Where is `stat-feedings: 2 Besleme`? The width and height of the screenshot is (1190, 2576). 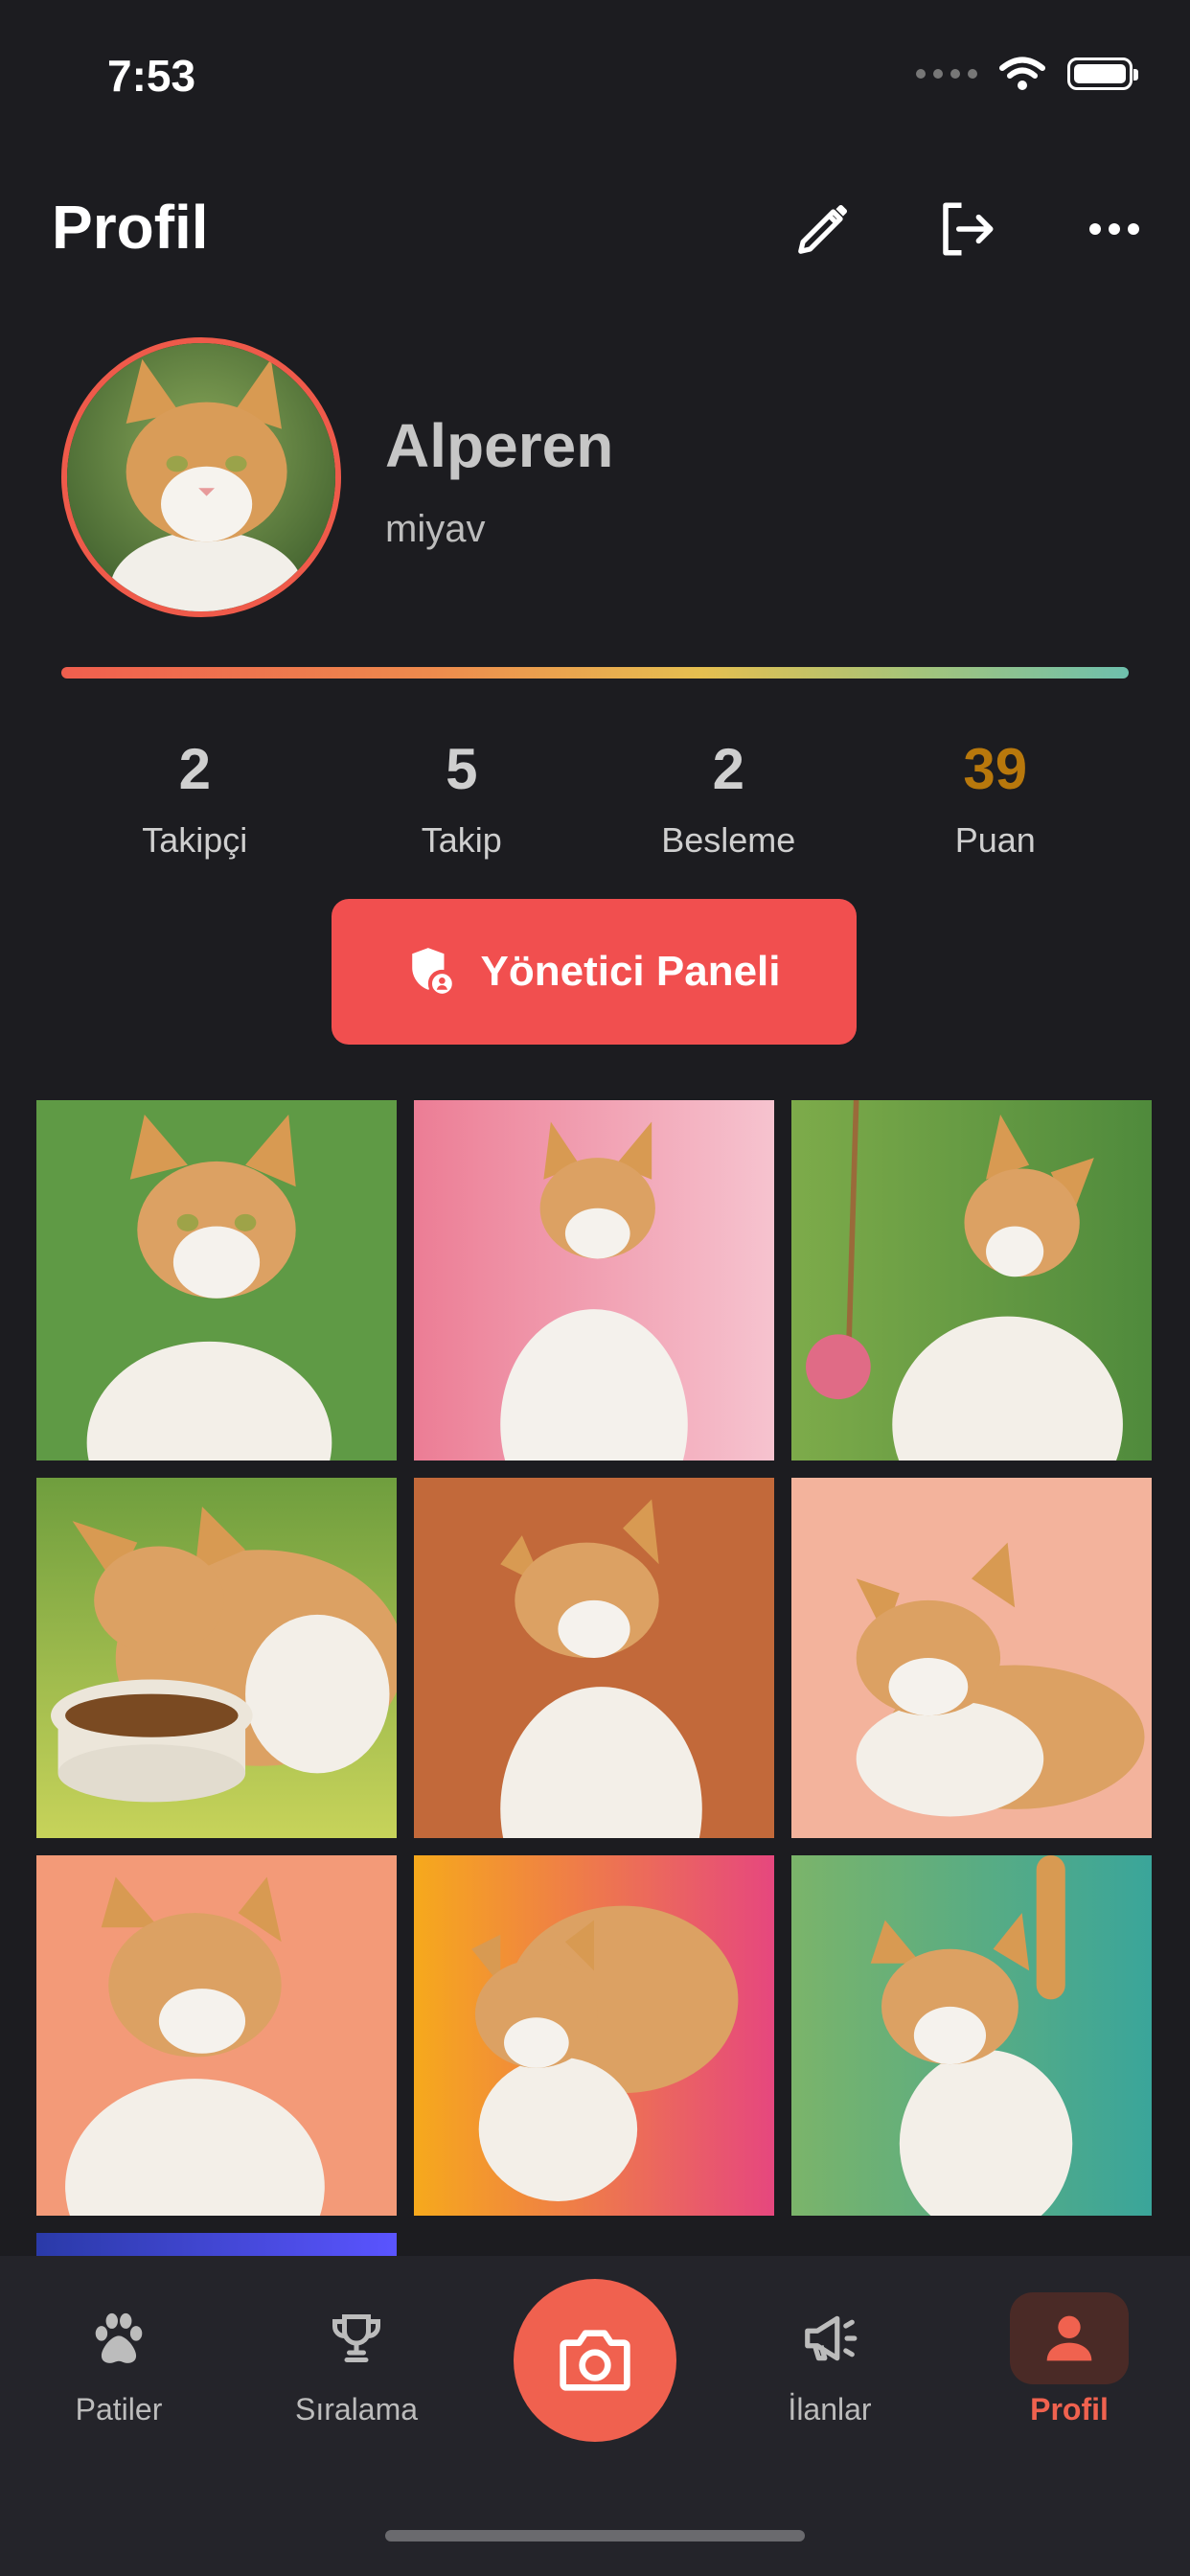
stat-feedings: 2 Besleme is located at coordinates (729, 798).